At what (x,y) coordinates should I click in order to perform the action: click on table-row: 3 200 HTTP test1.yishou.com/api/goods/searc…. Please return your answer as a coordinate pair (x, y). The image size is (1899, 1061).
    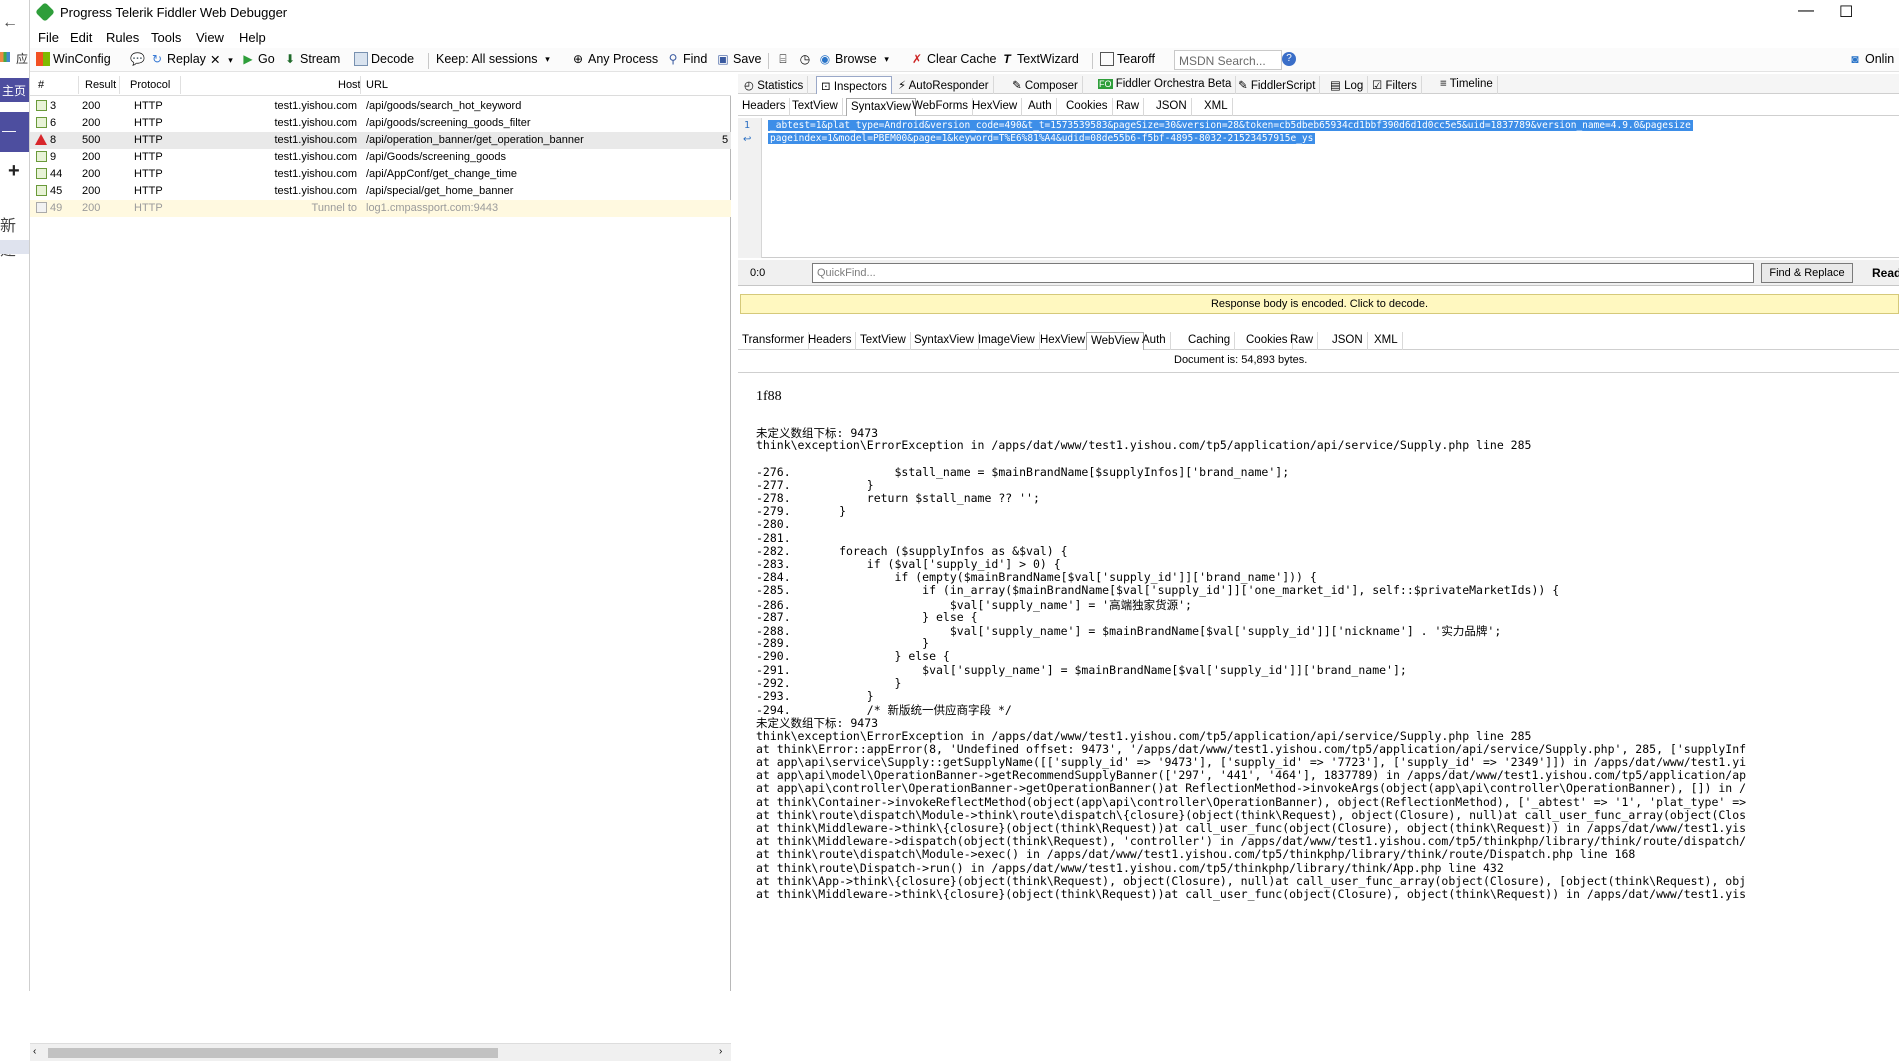
    Looking at the image, I should click on (380, 106).